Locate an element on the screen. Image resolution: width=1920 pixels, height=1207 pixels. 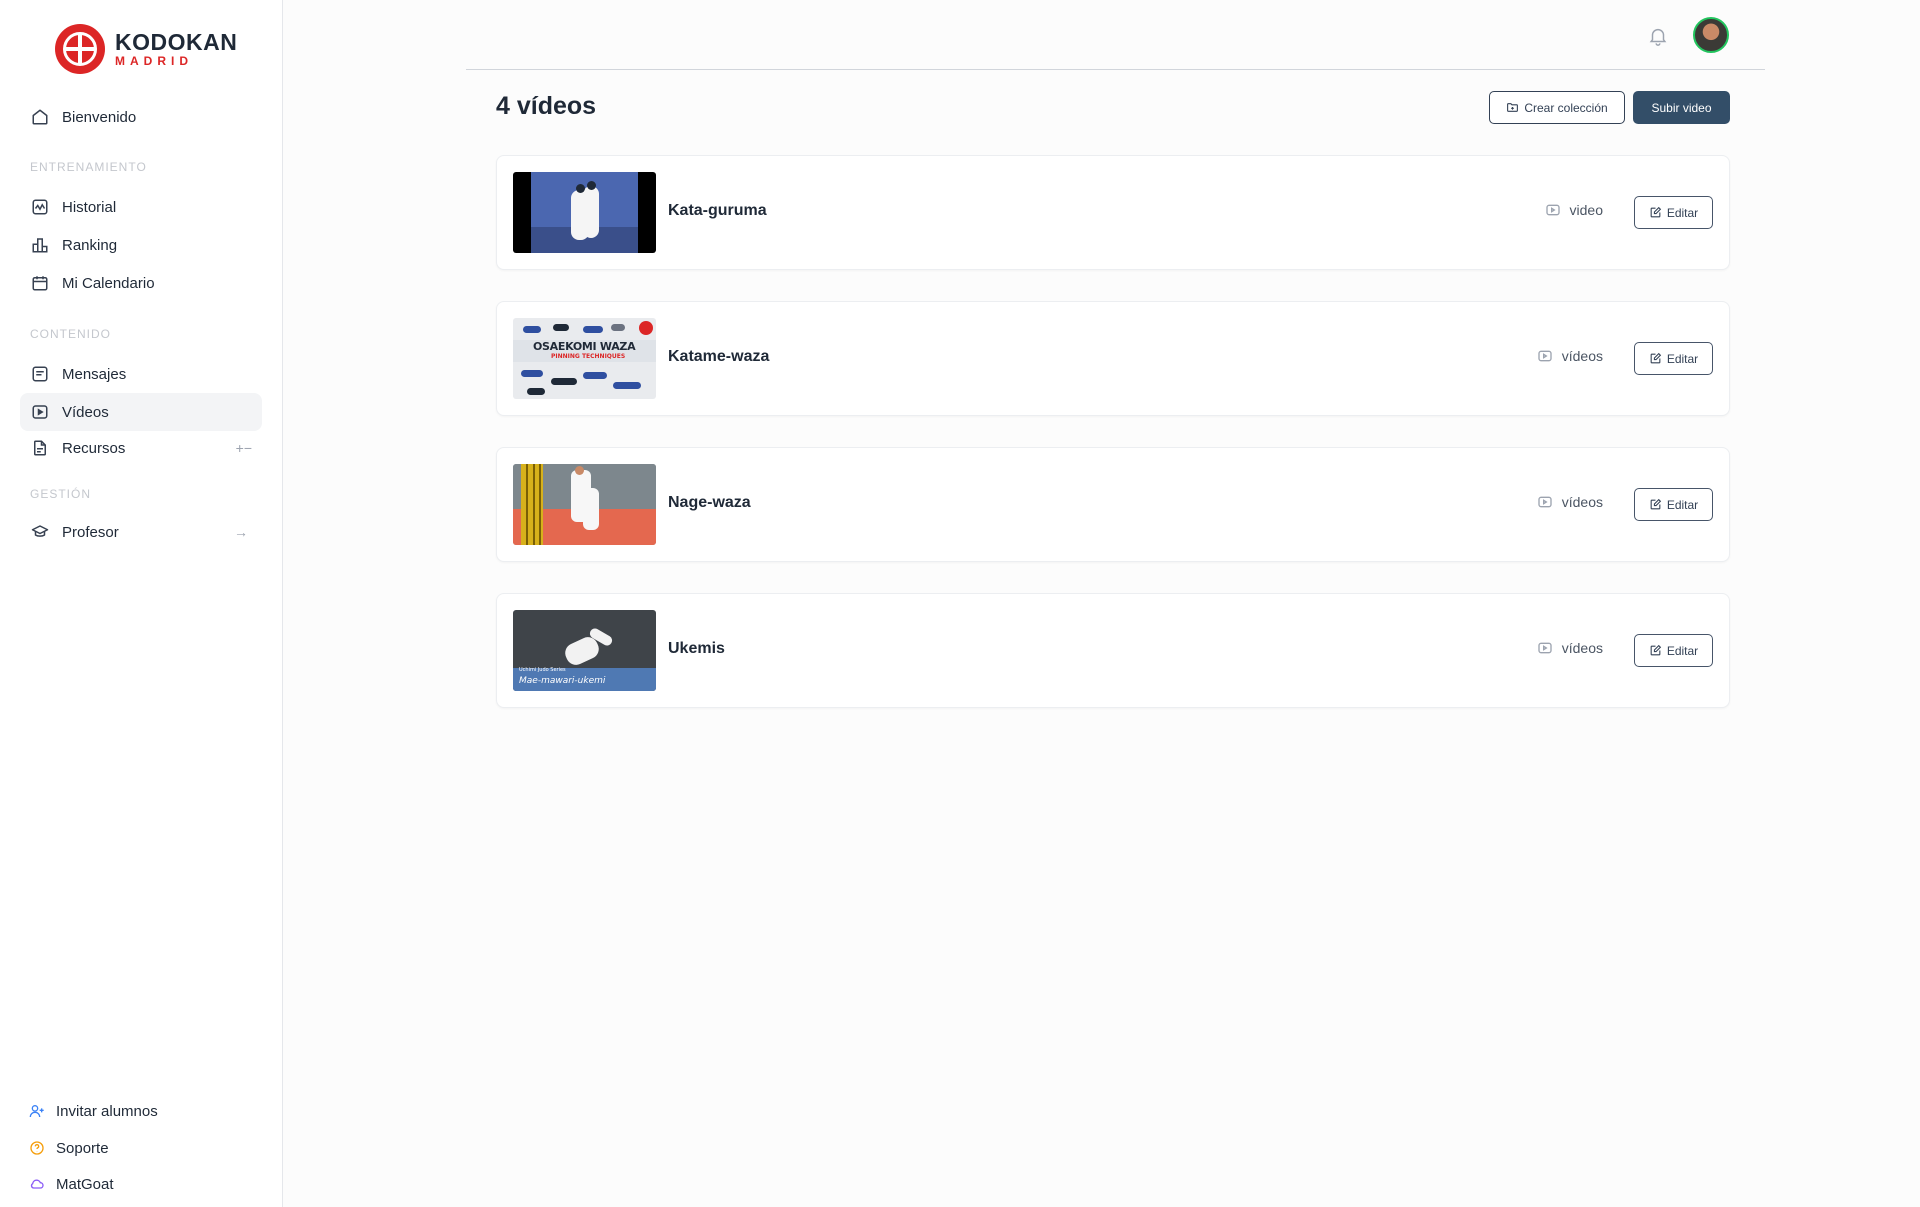
invite-students-link: Invitar alumnos is located at coordinates (93, 1111).